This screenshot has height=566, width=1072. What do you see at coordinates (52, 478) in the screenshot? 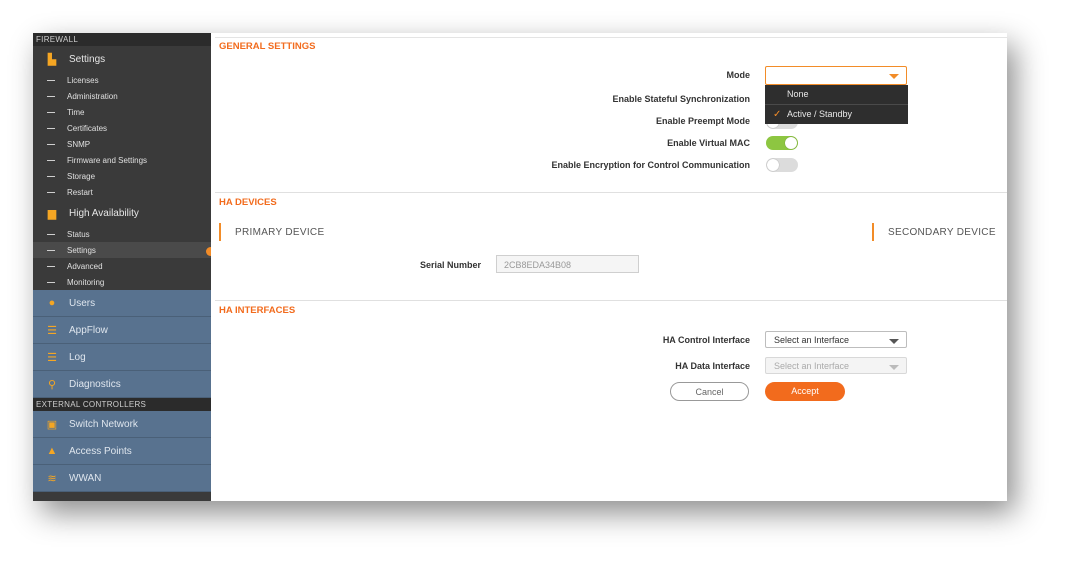
I see `wifi-icon: ≋` at bounding box center [52, 478].